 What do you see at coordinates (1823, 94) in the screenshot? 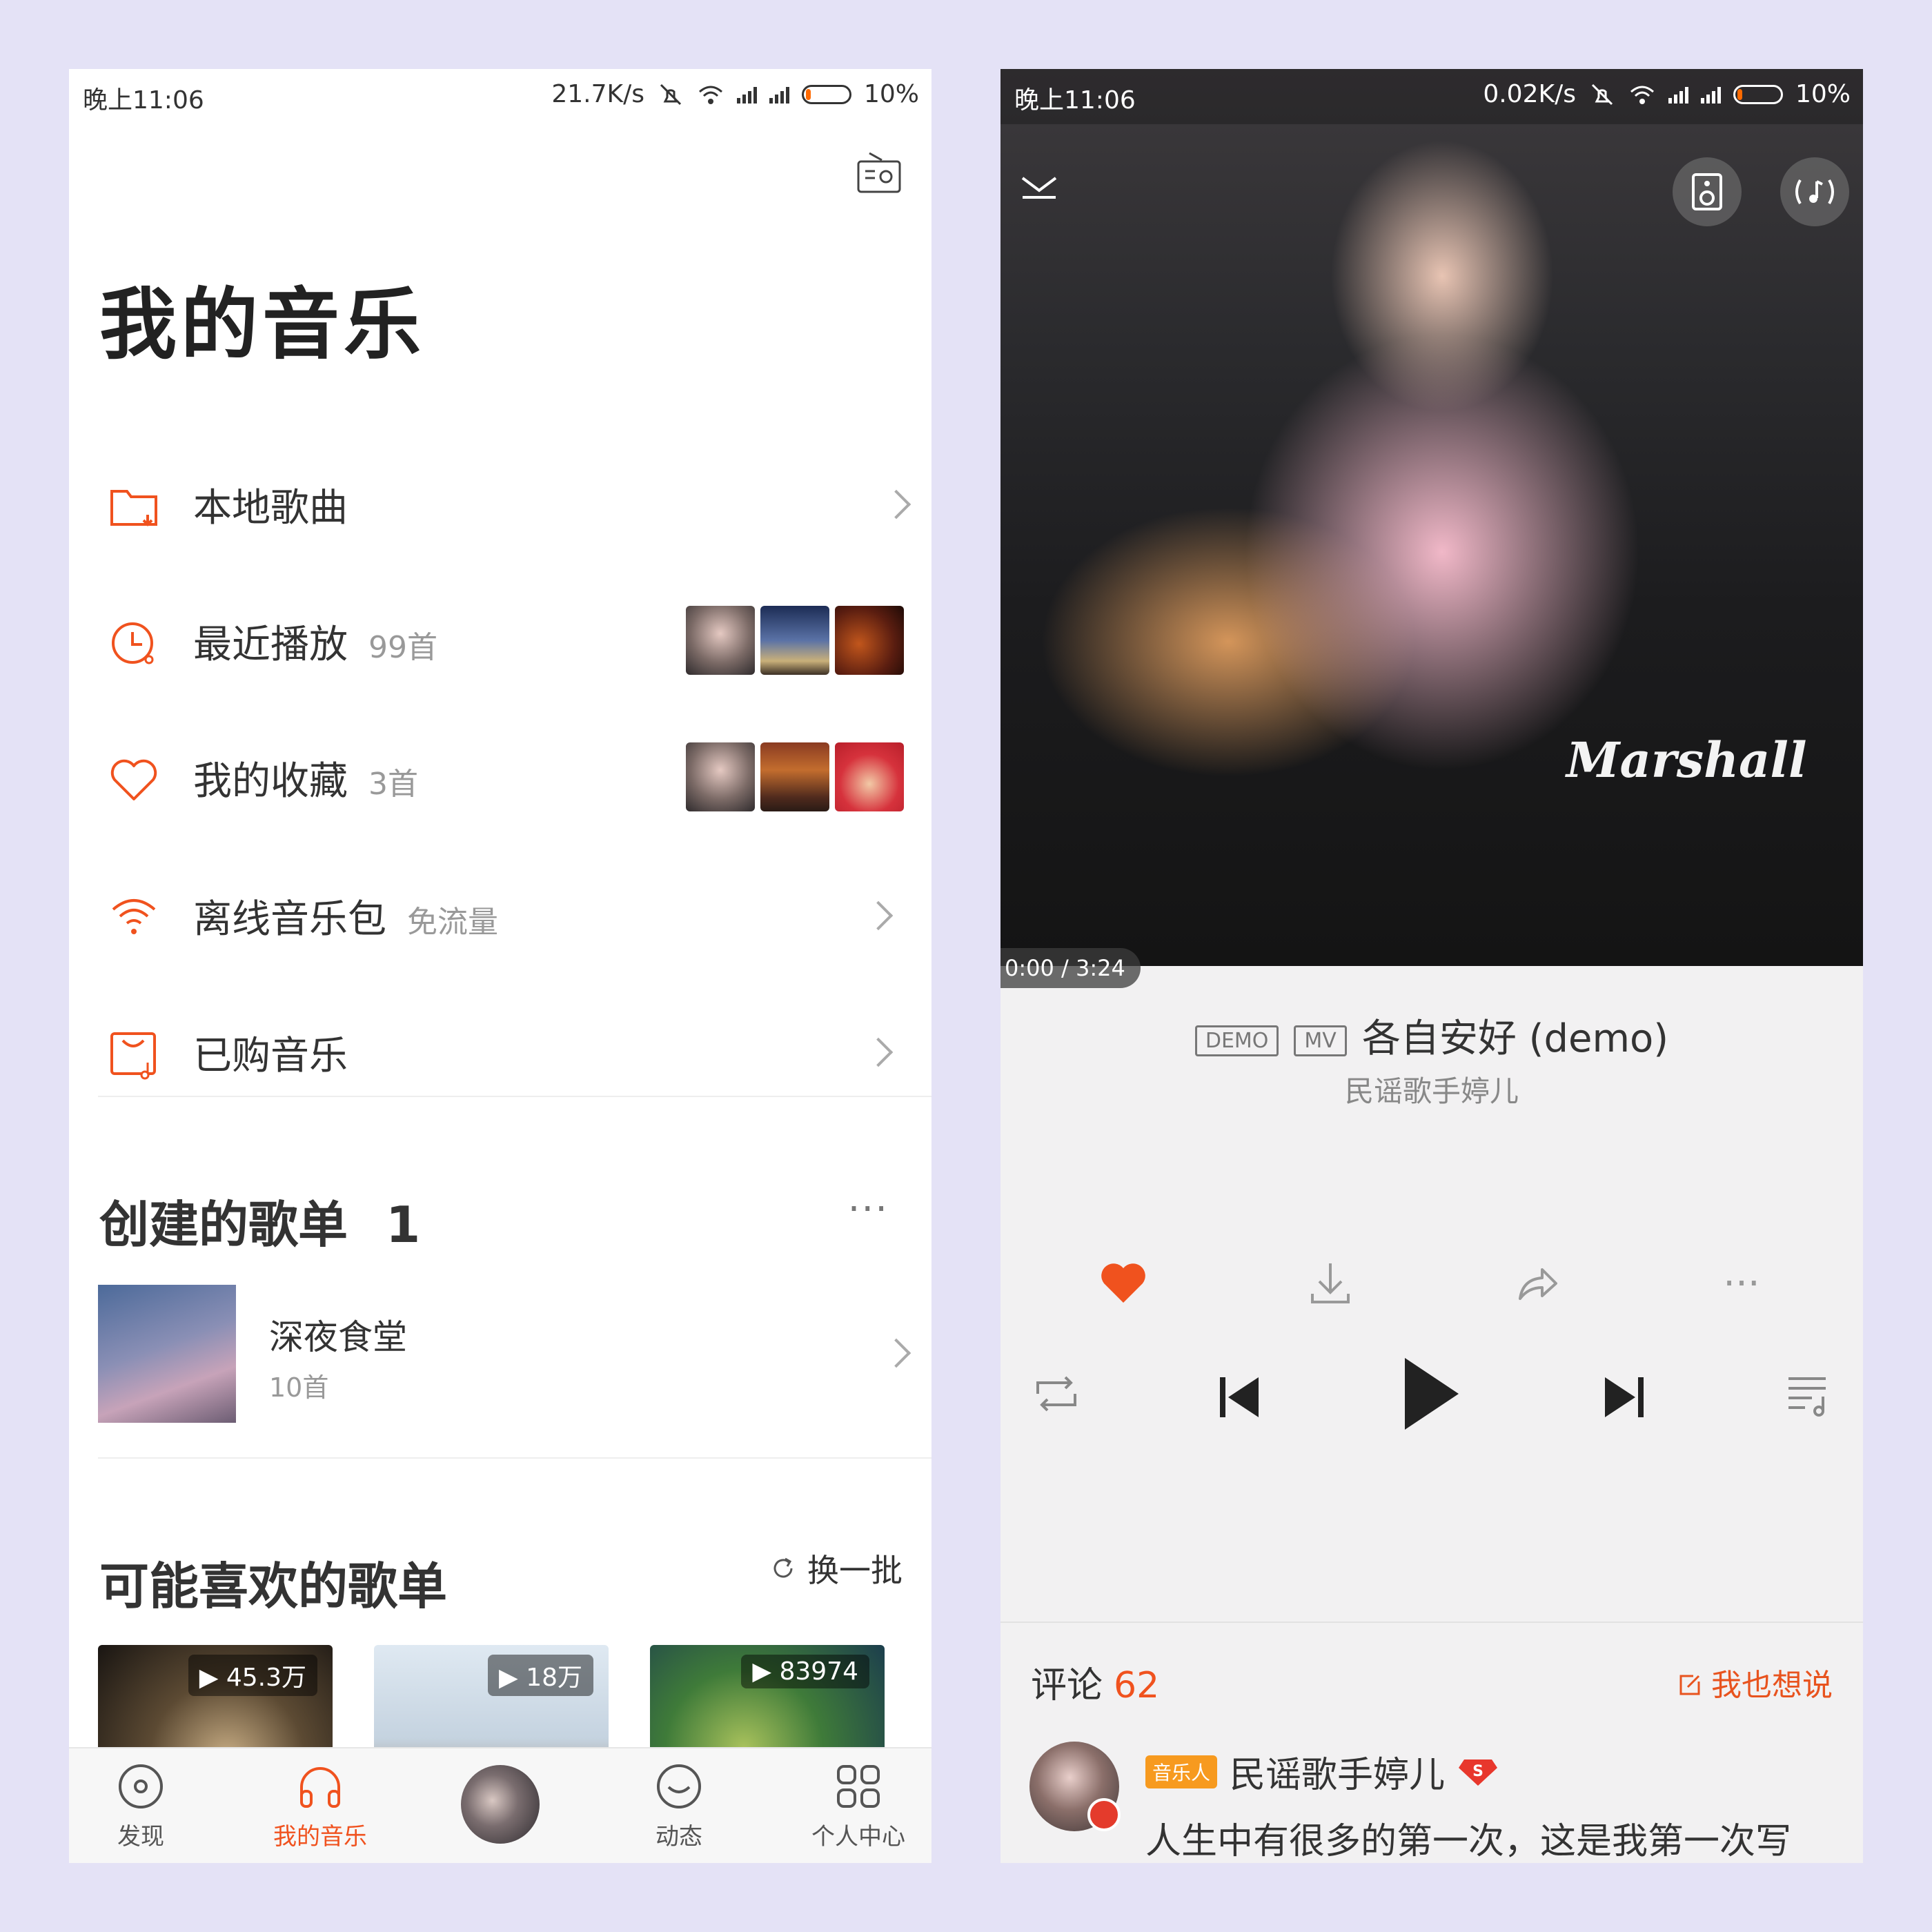
I see `battery-percent: 10%` at bounding box center [1823, 94].